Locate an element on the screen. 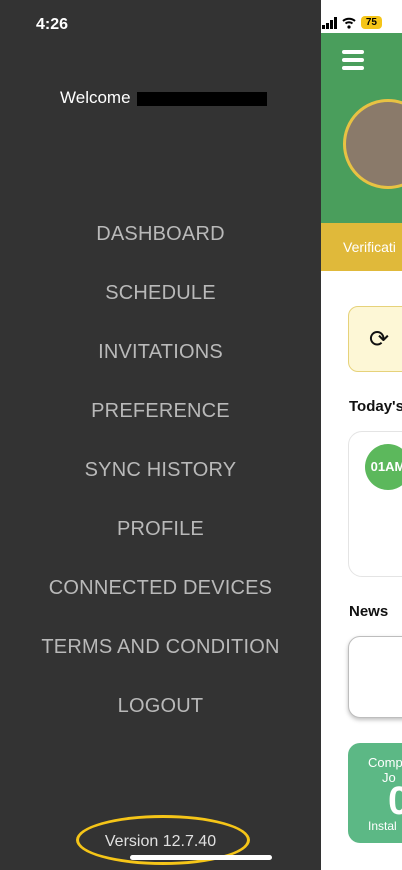 The image size is (402, 870). stat-label-bottom: Instal is located at coordinates (382, 826).